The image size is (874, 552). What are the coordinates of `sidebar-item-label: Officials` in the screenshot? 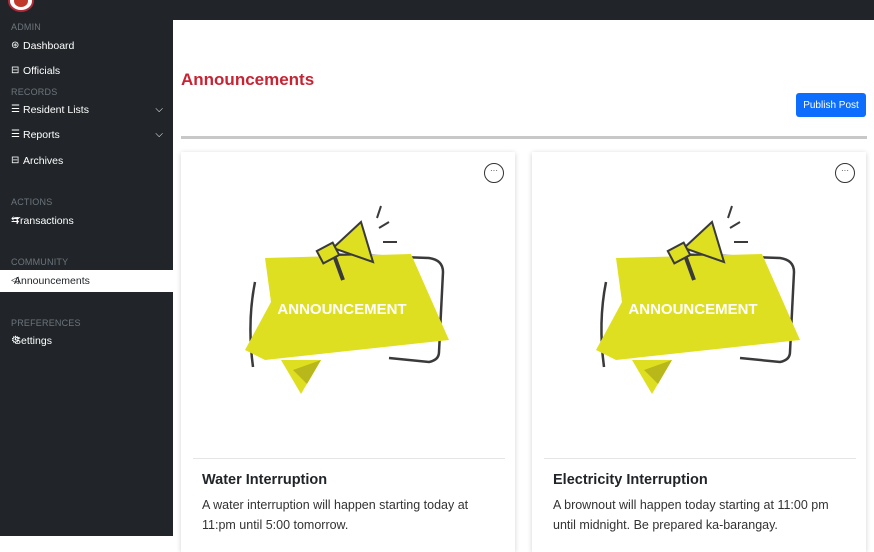 It's located at (42, 71).